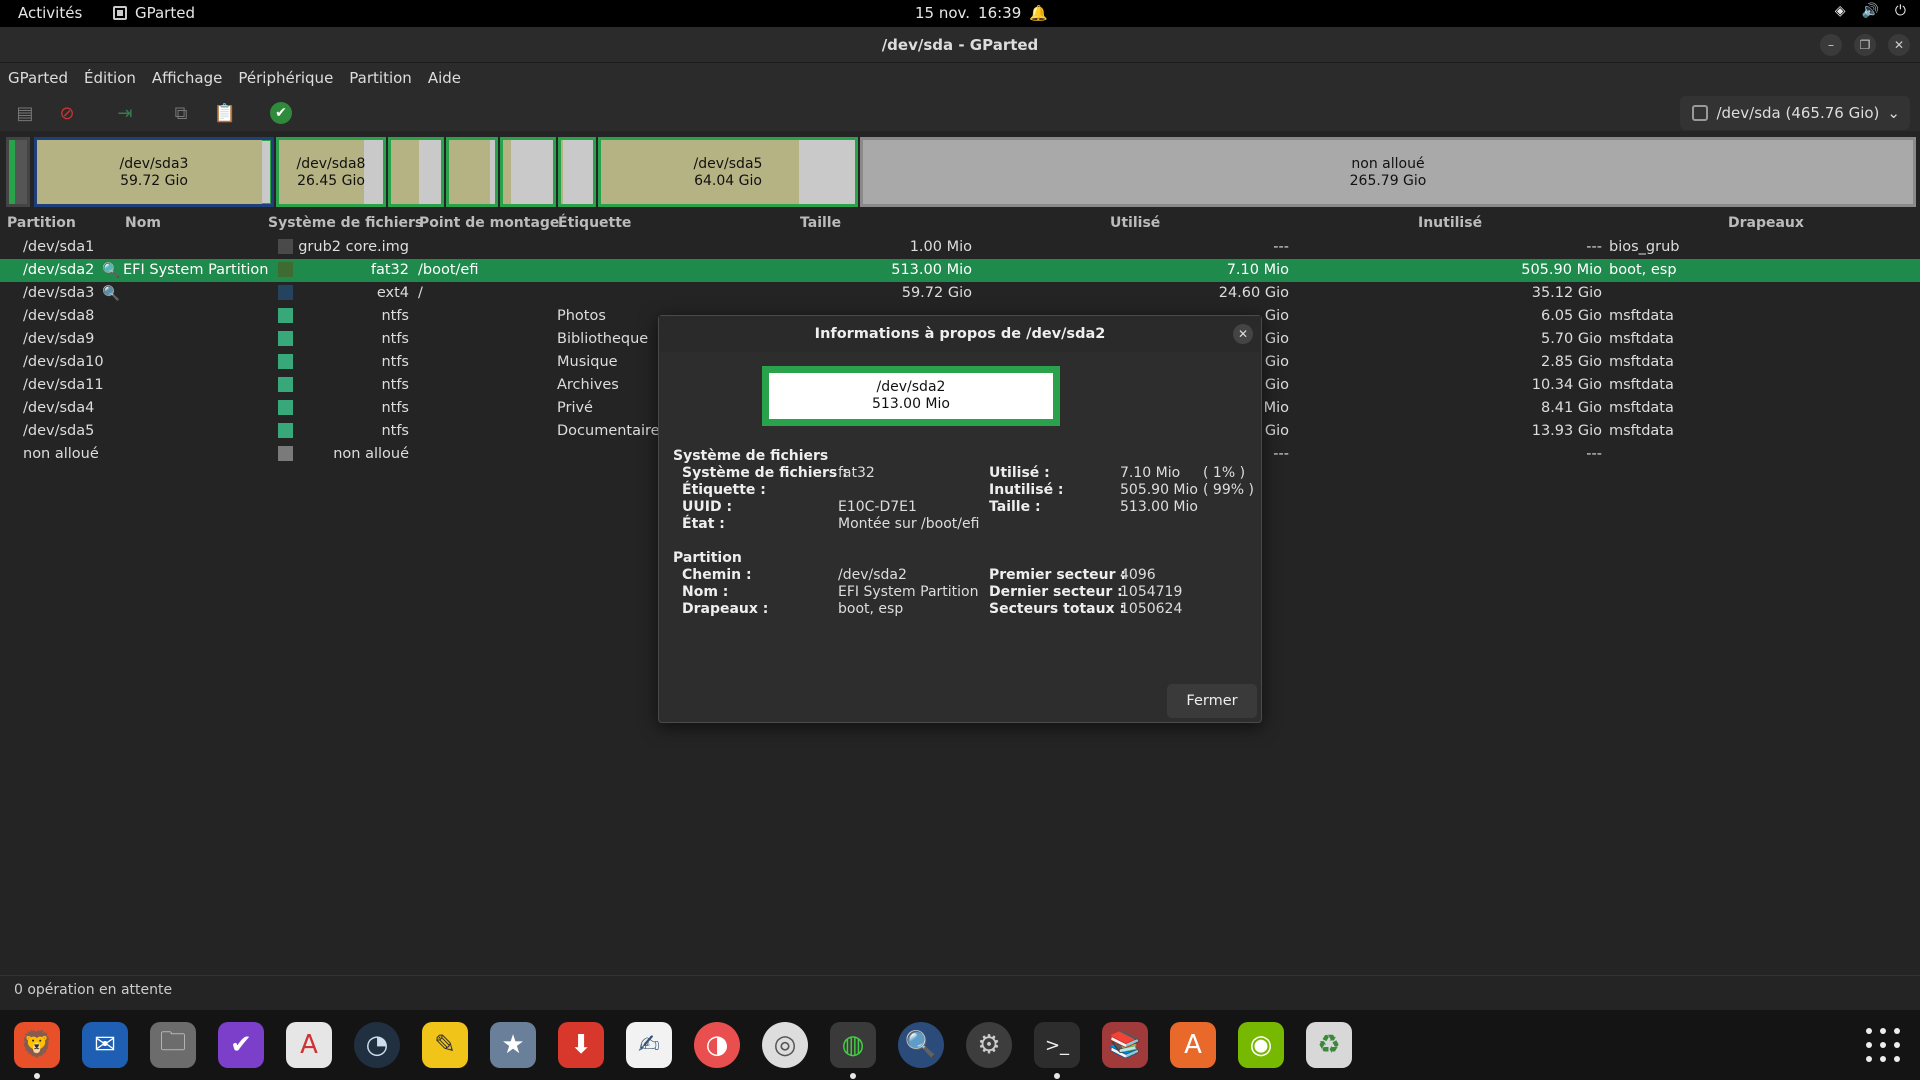 The width and height of the screenshot is (1920, 1080). I want to click on terminal-icon: >_, so click(1057, 1045).